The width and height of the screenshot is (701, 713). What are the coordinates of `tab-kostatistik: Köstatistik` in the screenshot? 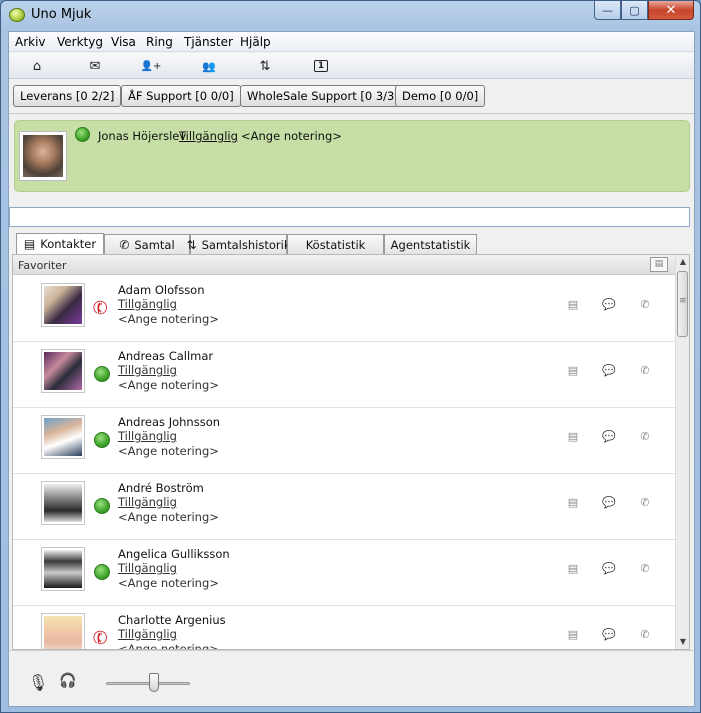 It's located at (335, 244).